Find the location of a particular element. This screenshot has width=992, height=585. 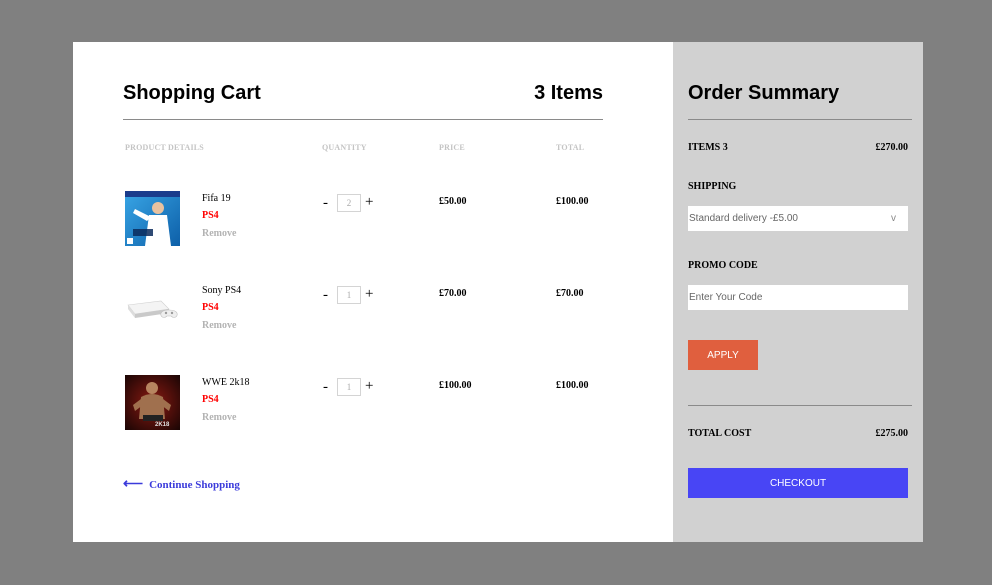

total-cost-value: £275.00 is located at coordinates (892, 433).